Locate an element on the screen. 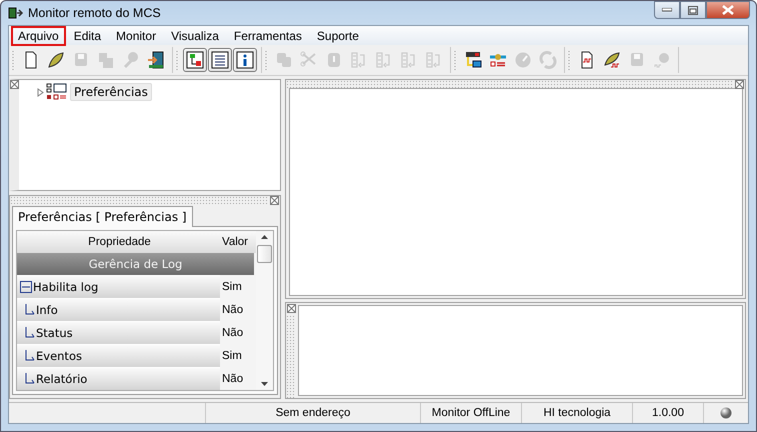 The width and height of the screenshot is (757, 432). status-text: Monitor OffLine is located at coordinates (471, 413).